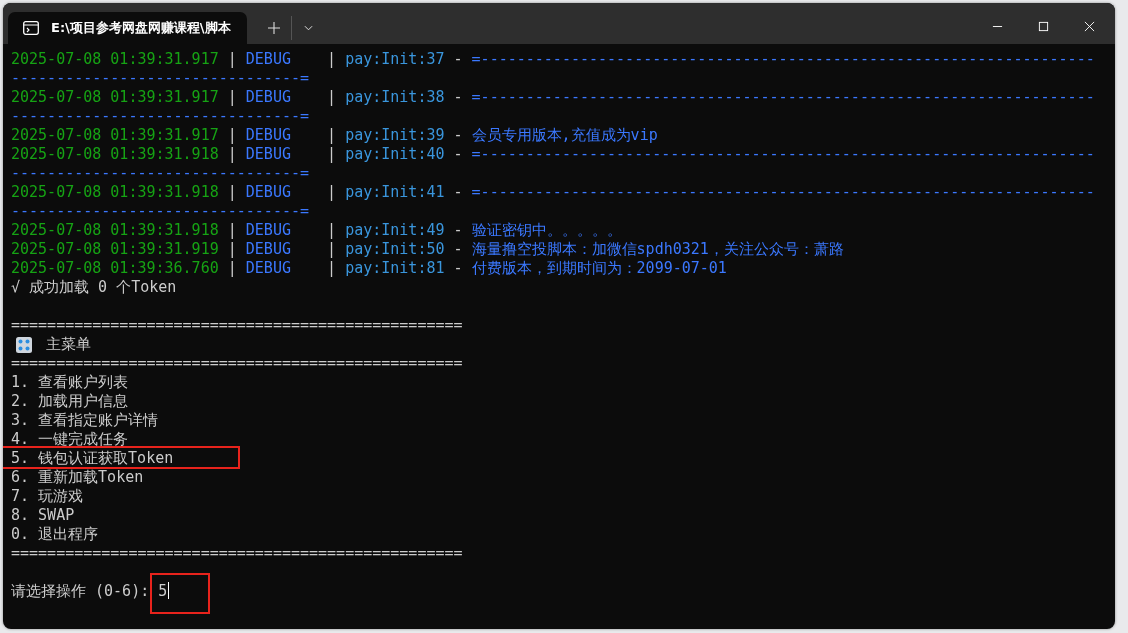  I want to click on plus-icon, so click(274, 28).